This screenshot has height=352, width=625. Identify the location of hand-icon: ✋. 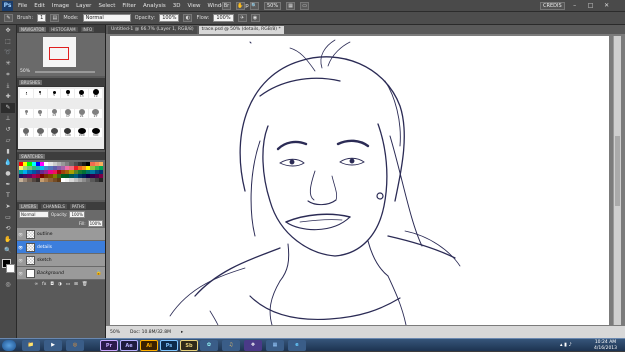
(240, 6).